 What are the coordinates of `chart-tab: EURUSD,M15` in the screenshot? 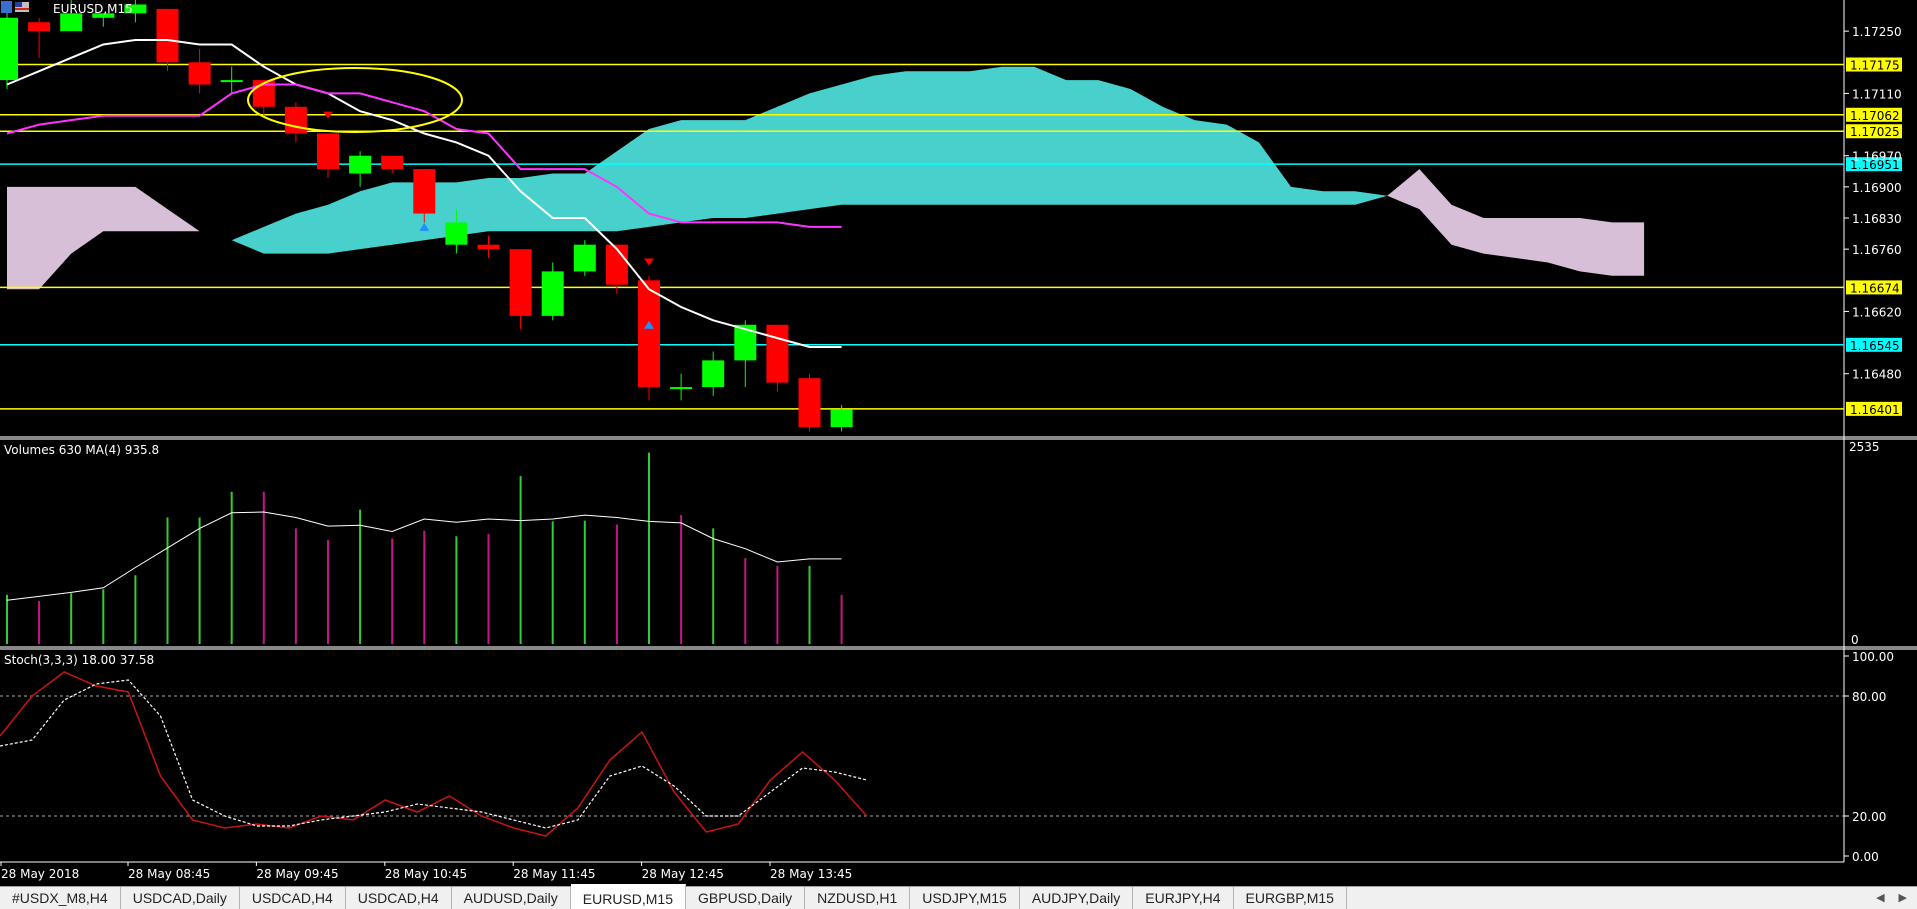 It's located at (628, 896).